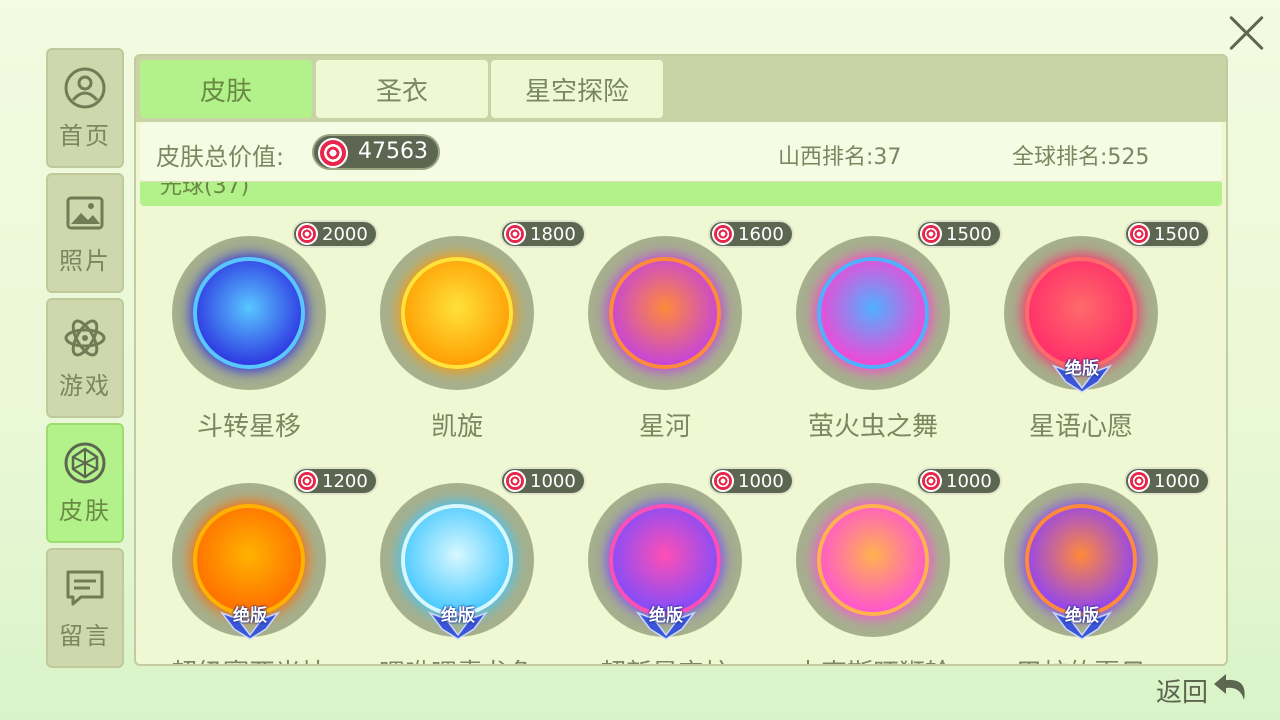 The width and height of the screenshot is (1280, 720). What do you see at coordinates (577, 89) in the screenshot?
I see `tab-star-adventure: 星空探险` at bounding box center [577, 89].